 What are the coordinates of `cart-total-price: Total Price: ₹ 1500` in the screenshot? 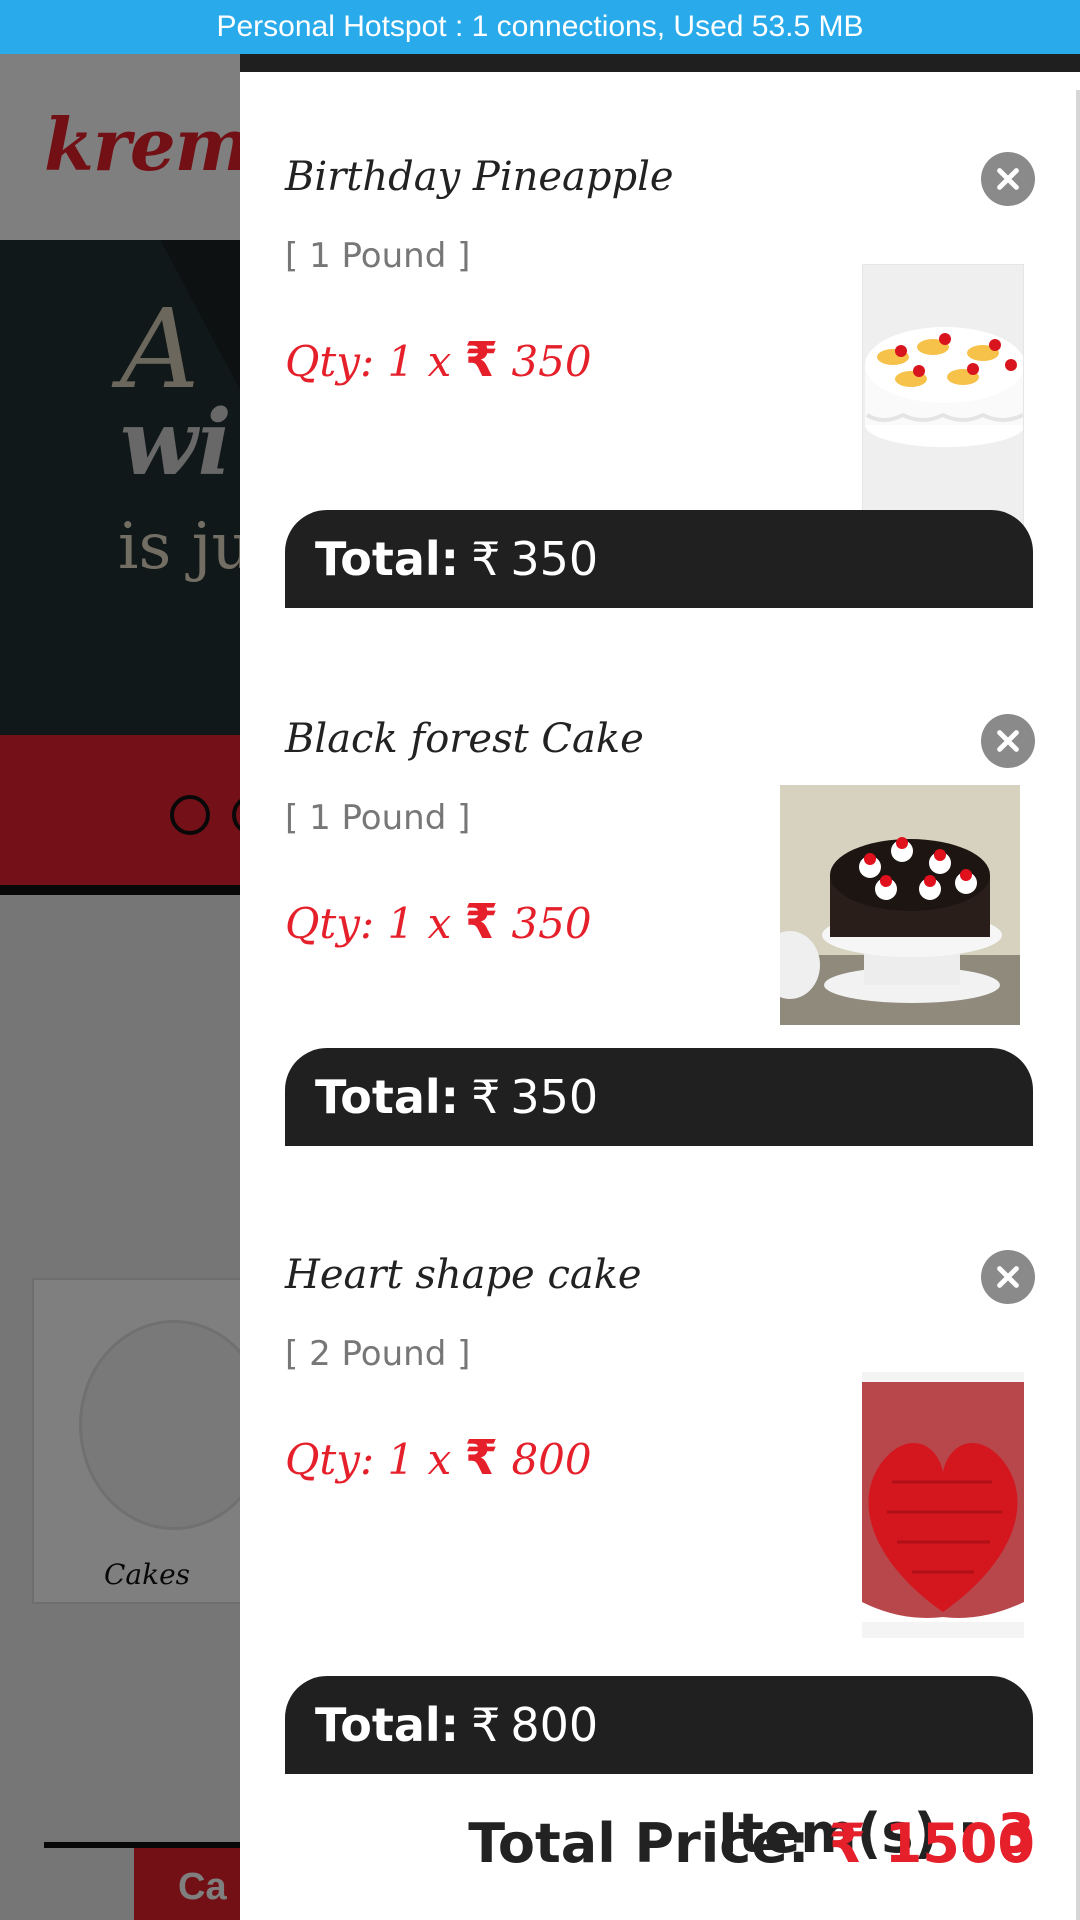 It's located at (751, 1843).